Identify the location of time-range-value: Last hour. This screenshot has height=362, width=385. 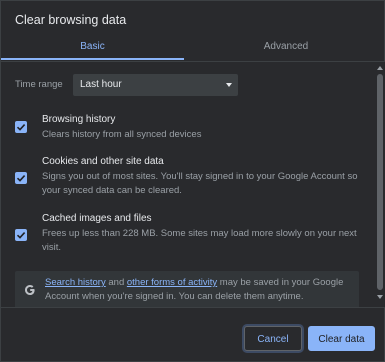
(101, 84).